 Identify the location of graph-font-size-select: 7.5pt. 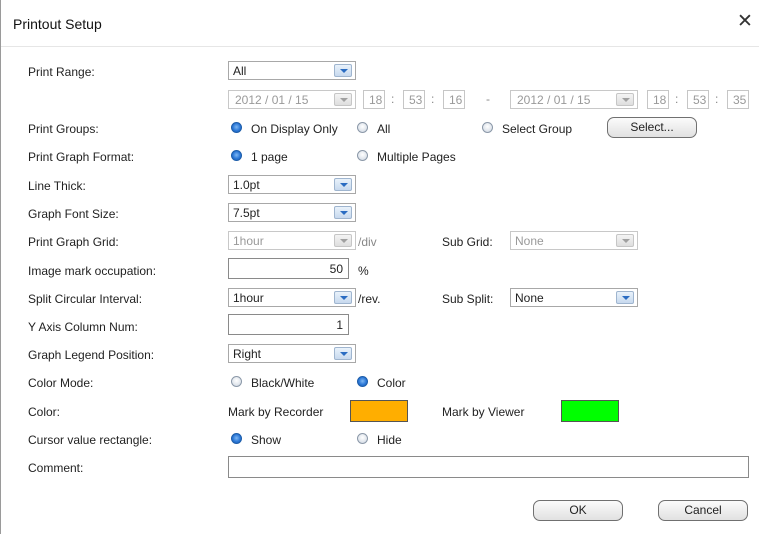
(292, 212).